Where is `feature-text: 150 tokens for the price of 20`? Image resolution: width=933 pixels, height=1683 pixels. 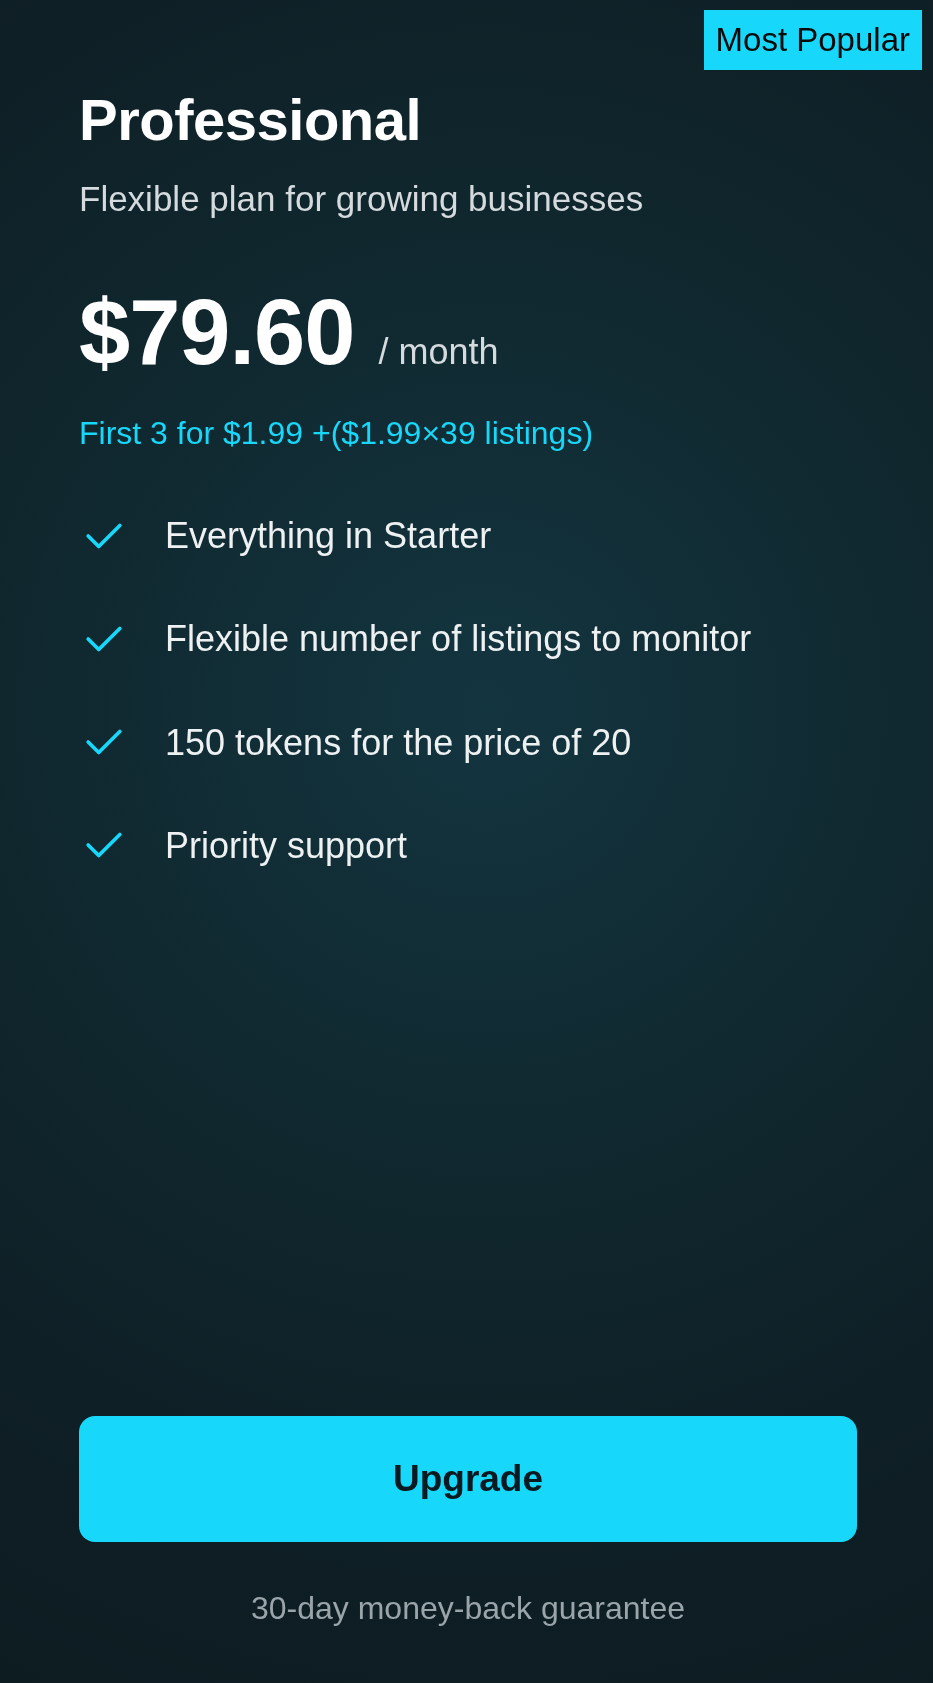
feature-text: 150 tokens for the price of 20 is located at coordinates (398, 742).